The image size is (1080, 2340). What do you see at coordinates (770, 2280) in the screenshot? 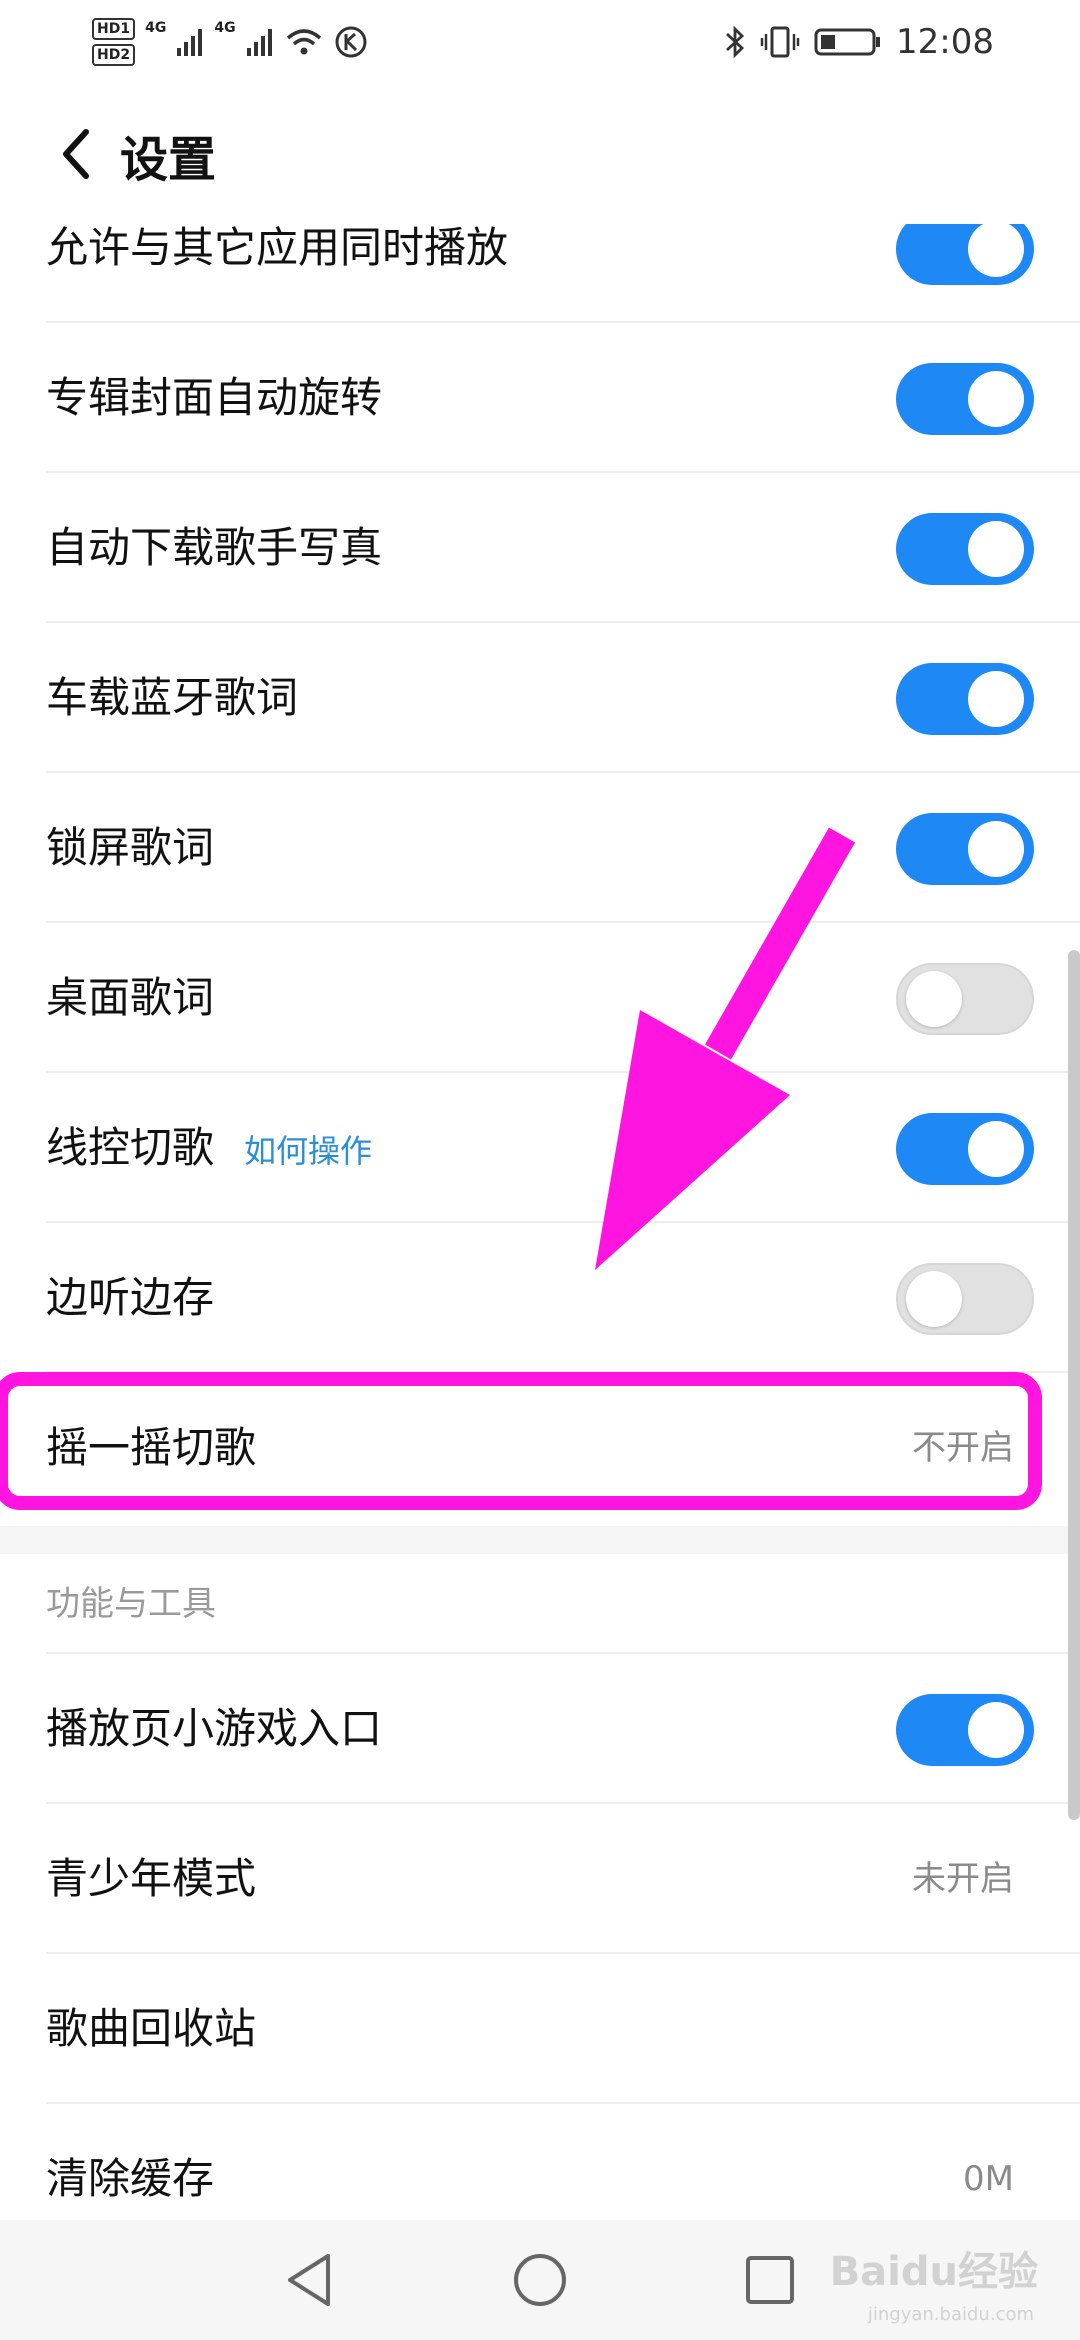
I see `nav-recents-icon` at bounding box center [770, 2280].